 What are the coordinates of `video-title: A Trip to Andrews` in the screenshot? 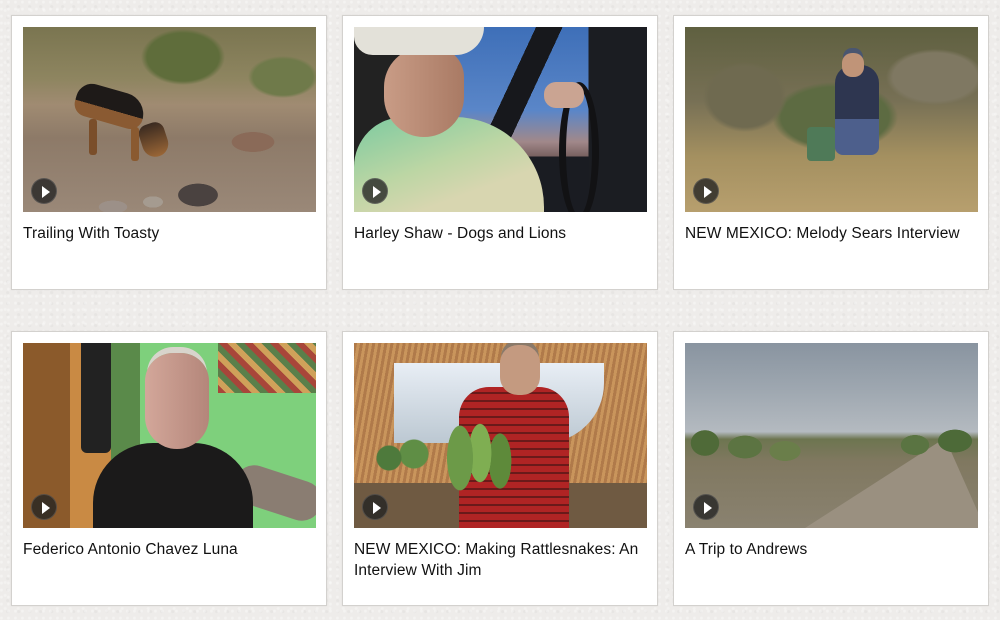 It's located at (830, 549).